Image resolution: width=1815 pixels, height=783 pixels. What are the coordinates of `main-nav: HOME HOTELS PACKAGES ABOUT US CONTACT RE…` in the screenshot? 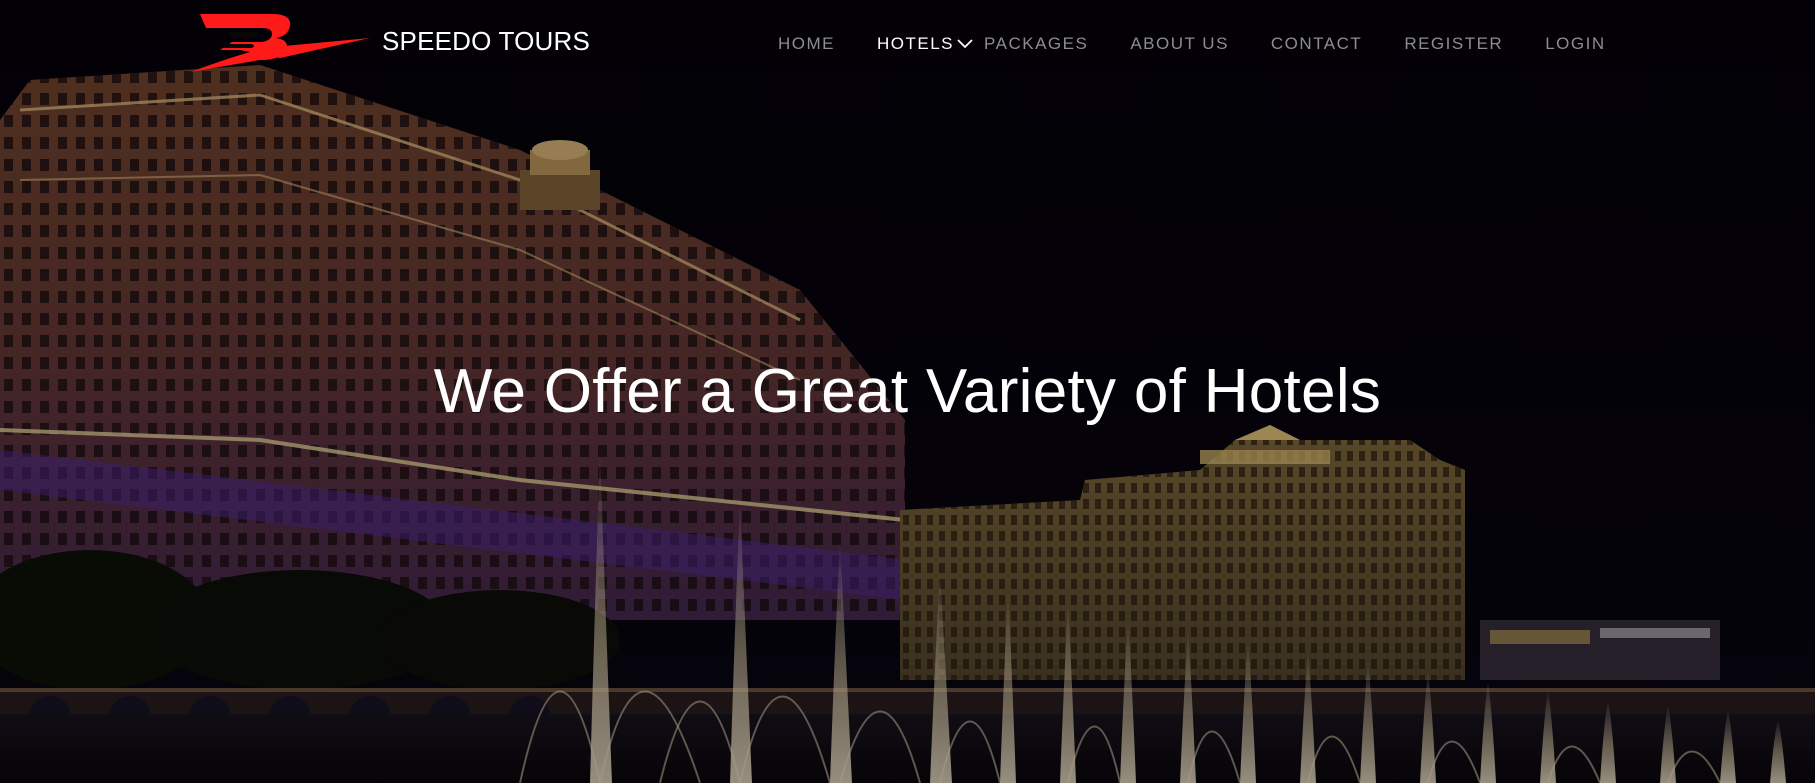 It's located at (1192, 44).